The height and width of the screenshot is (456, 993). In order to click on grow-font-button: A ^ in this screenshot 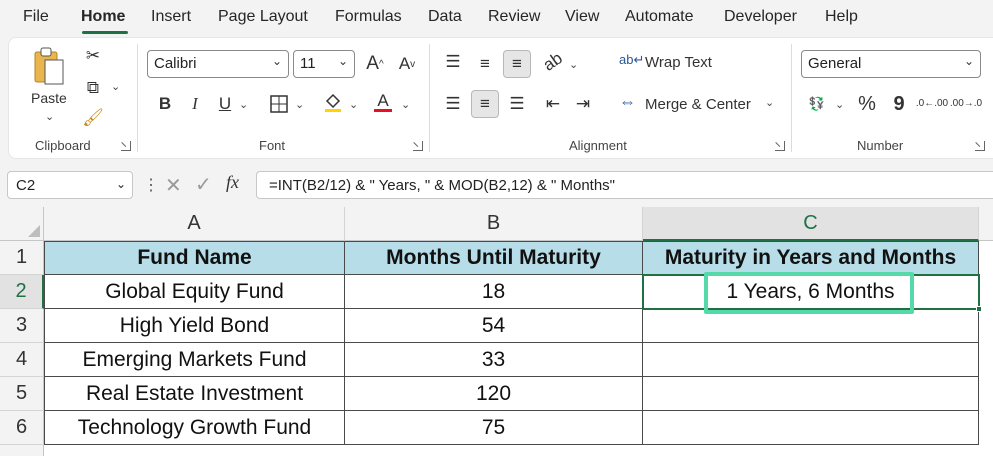, I will do `click(375, 64)`.